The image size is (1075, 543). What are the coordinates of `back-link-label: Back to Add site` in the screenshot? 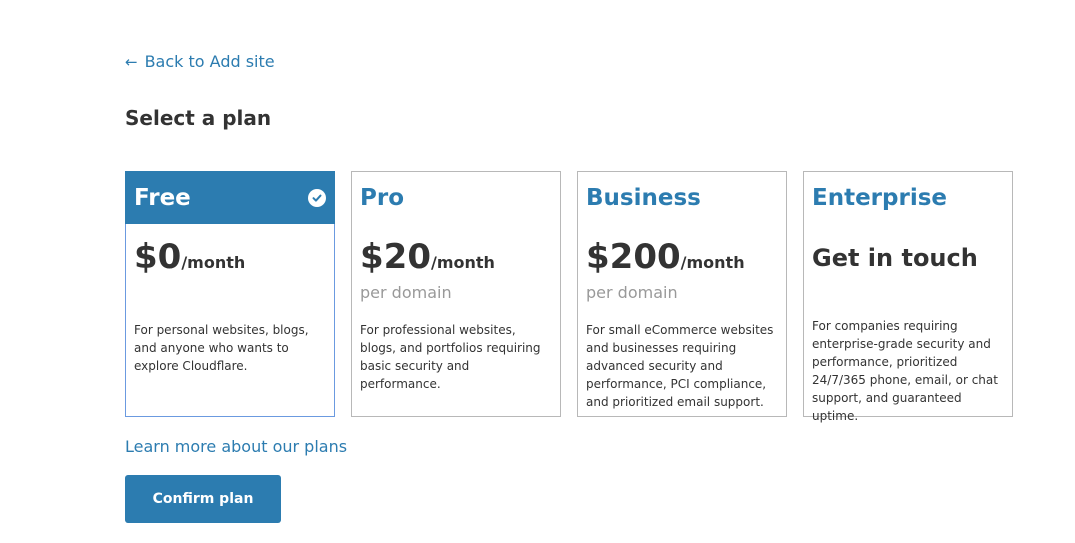 It's located at (209, 61).